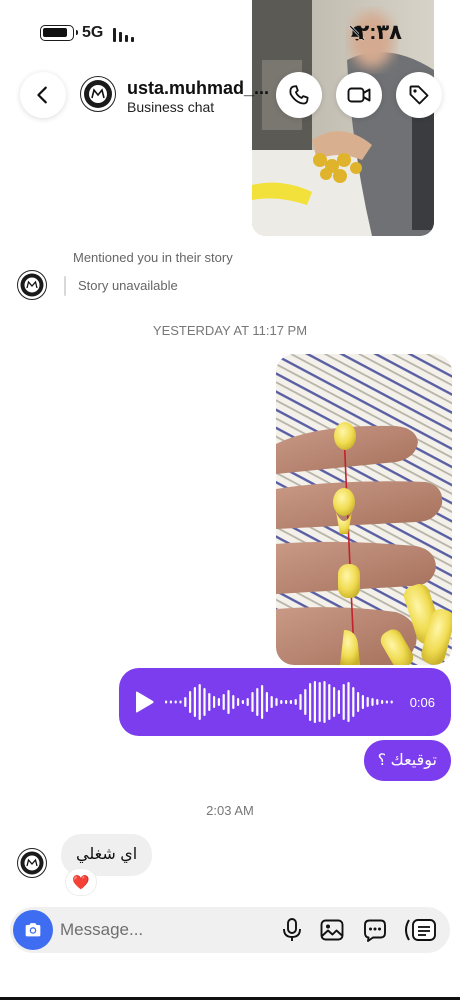 The image size is (460, 1000). I want to click on message-composer, so click(230, 930).